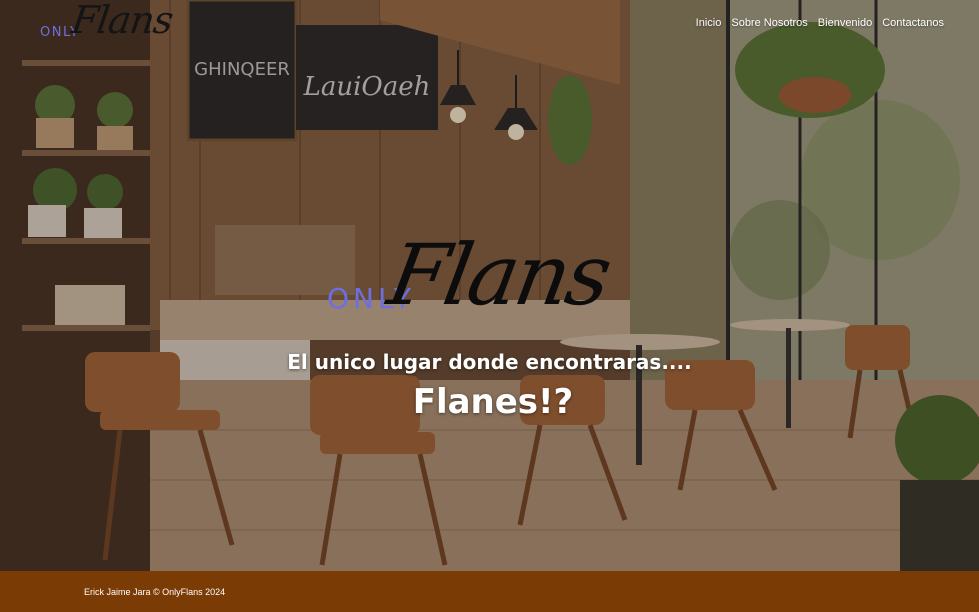 This screenshot has height=612, width=979. Describe the element at coordinates (155, 592) in the screenshot. I see `footer-copyright: Erick Jaime Jara © OnlyFlans 2024` at that location.